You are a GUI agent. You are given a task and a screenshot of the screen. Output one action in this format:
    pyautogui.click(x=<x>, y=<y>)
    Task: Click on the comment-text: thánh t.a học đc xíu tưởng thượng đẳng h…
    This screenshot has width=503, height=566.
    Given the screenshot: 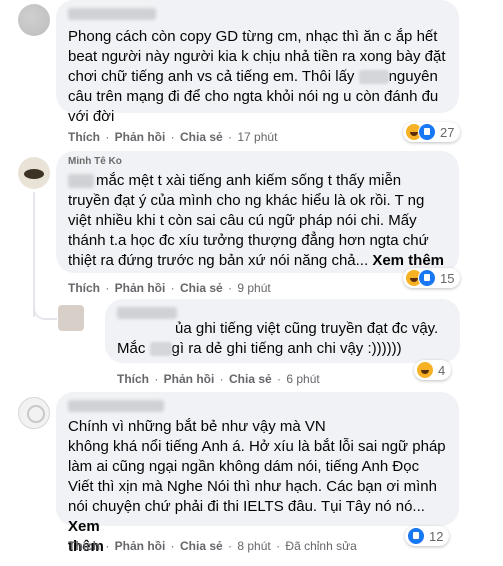 What is the action you would take?
    pyautogui.click(x=248, y=240)
    